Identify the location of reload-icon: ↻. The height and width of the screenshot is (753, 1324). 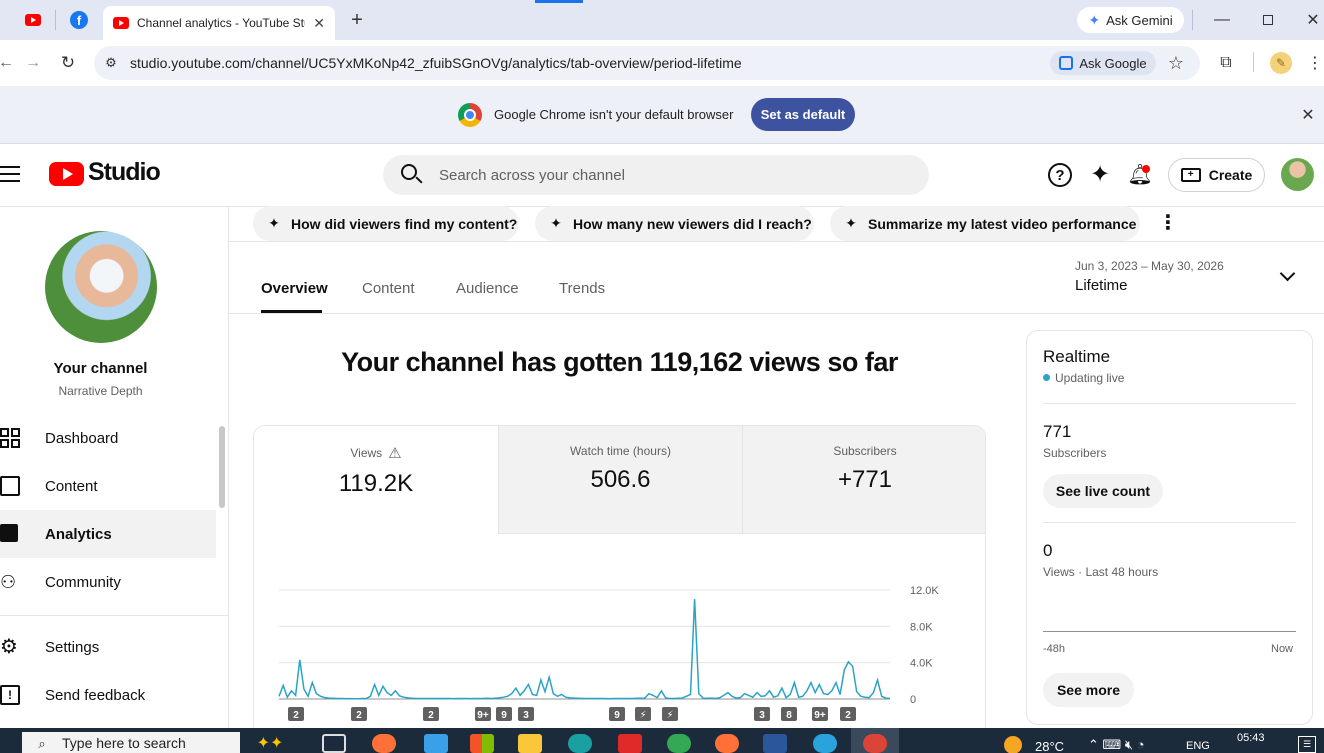
(68, 63).